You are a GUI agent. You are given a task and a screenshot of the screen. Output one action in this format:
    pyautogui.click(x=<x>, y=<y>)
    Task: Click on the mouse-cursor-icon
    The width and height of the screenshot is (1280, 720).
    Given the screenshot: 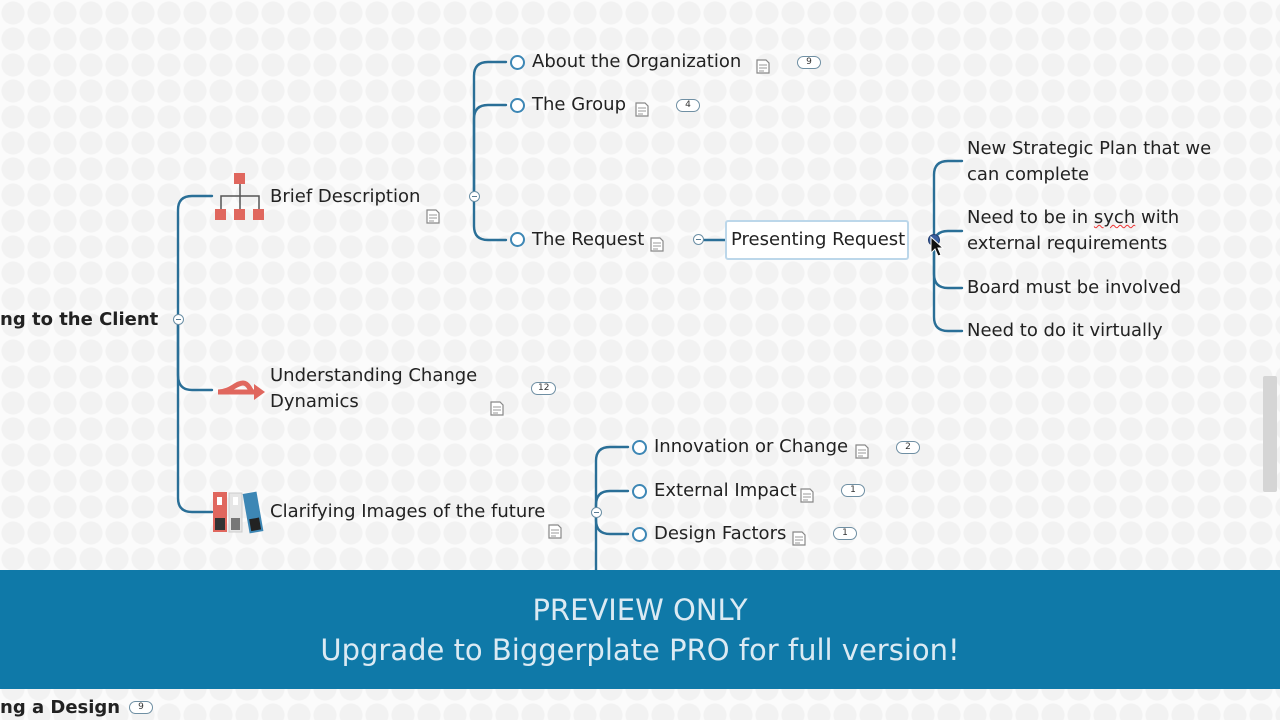 What is the action you would take?
    pyautogui.click(x=937, y=246)
    